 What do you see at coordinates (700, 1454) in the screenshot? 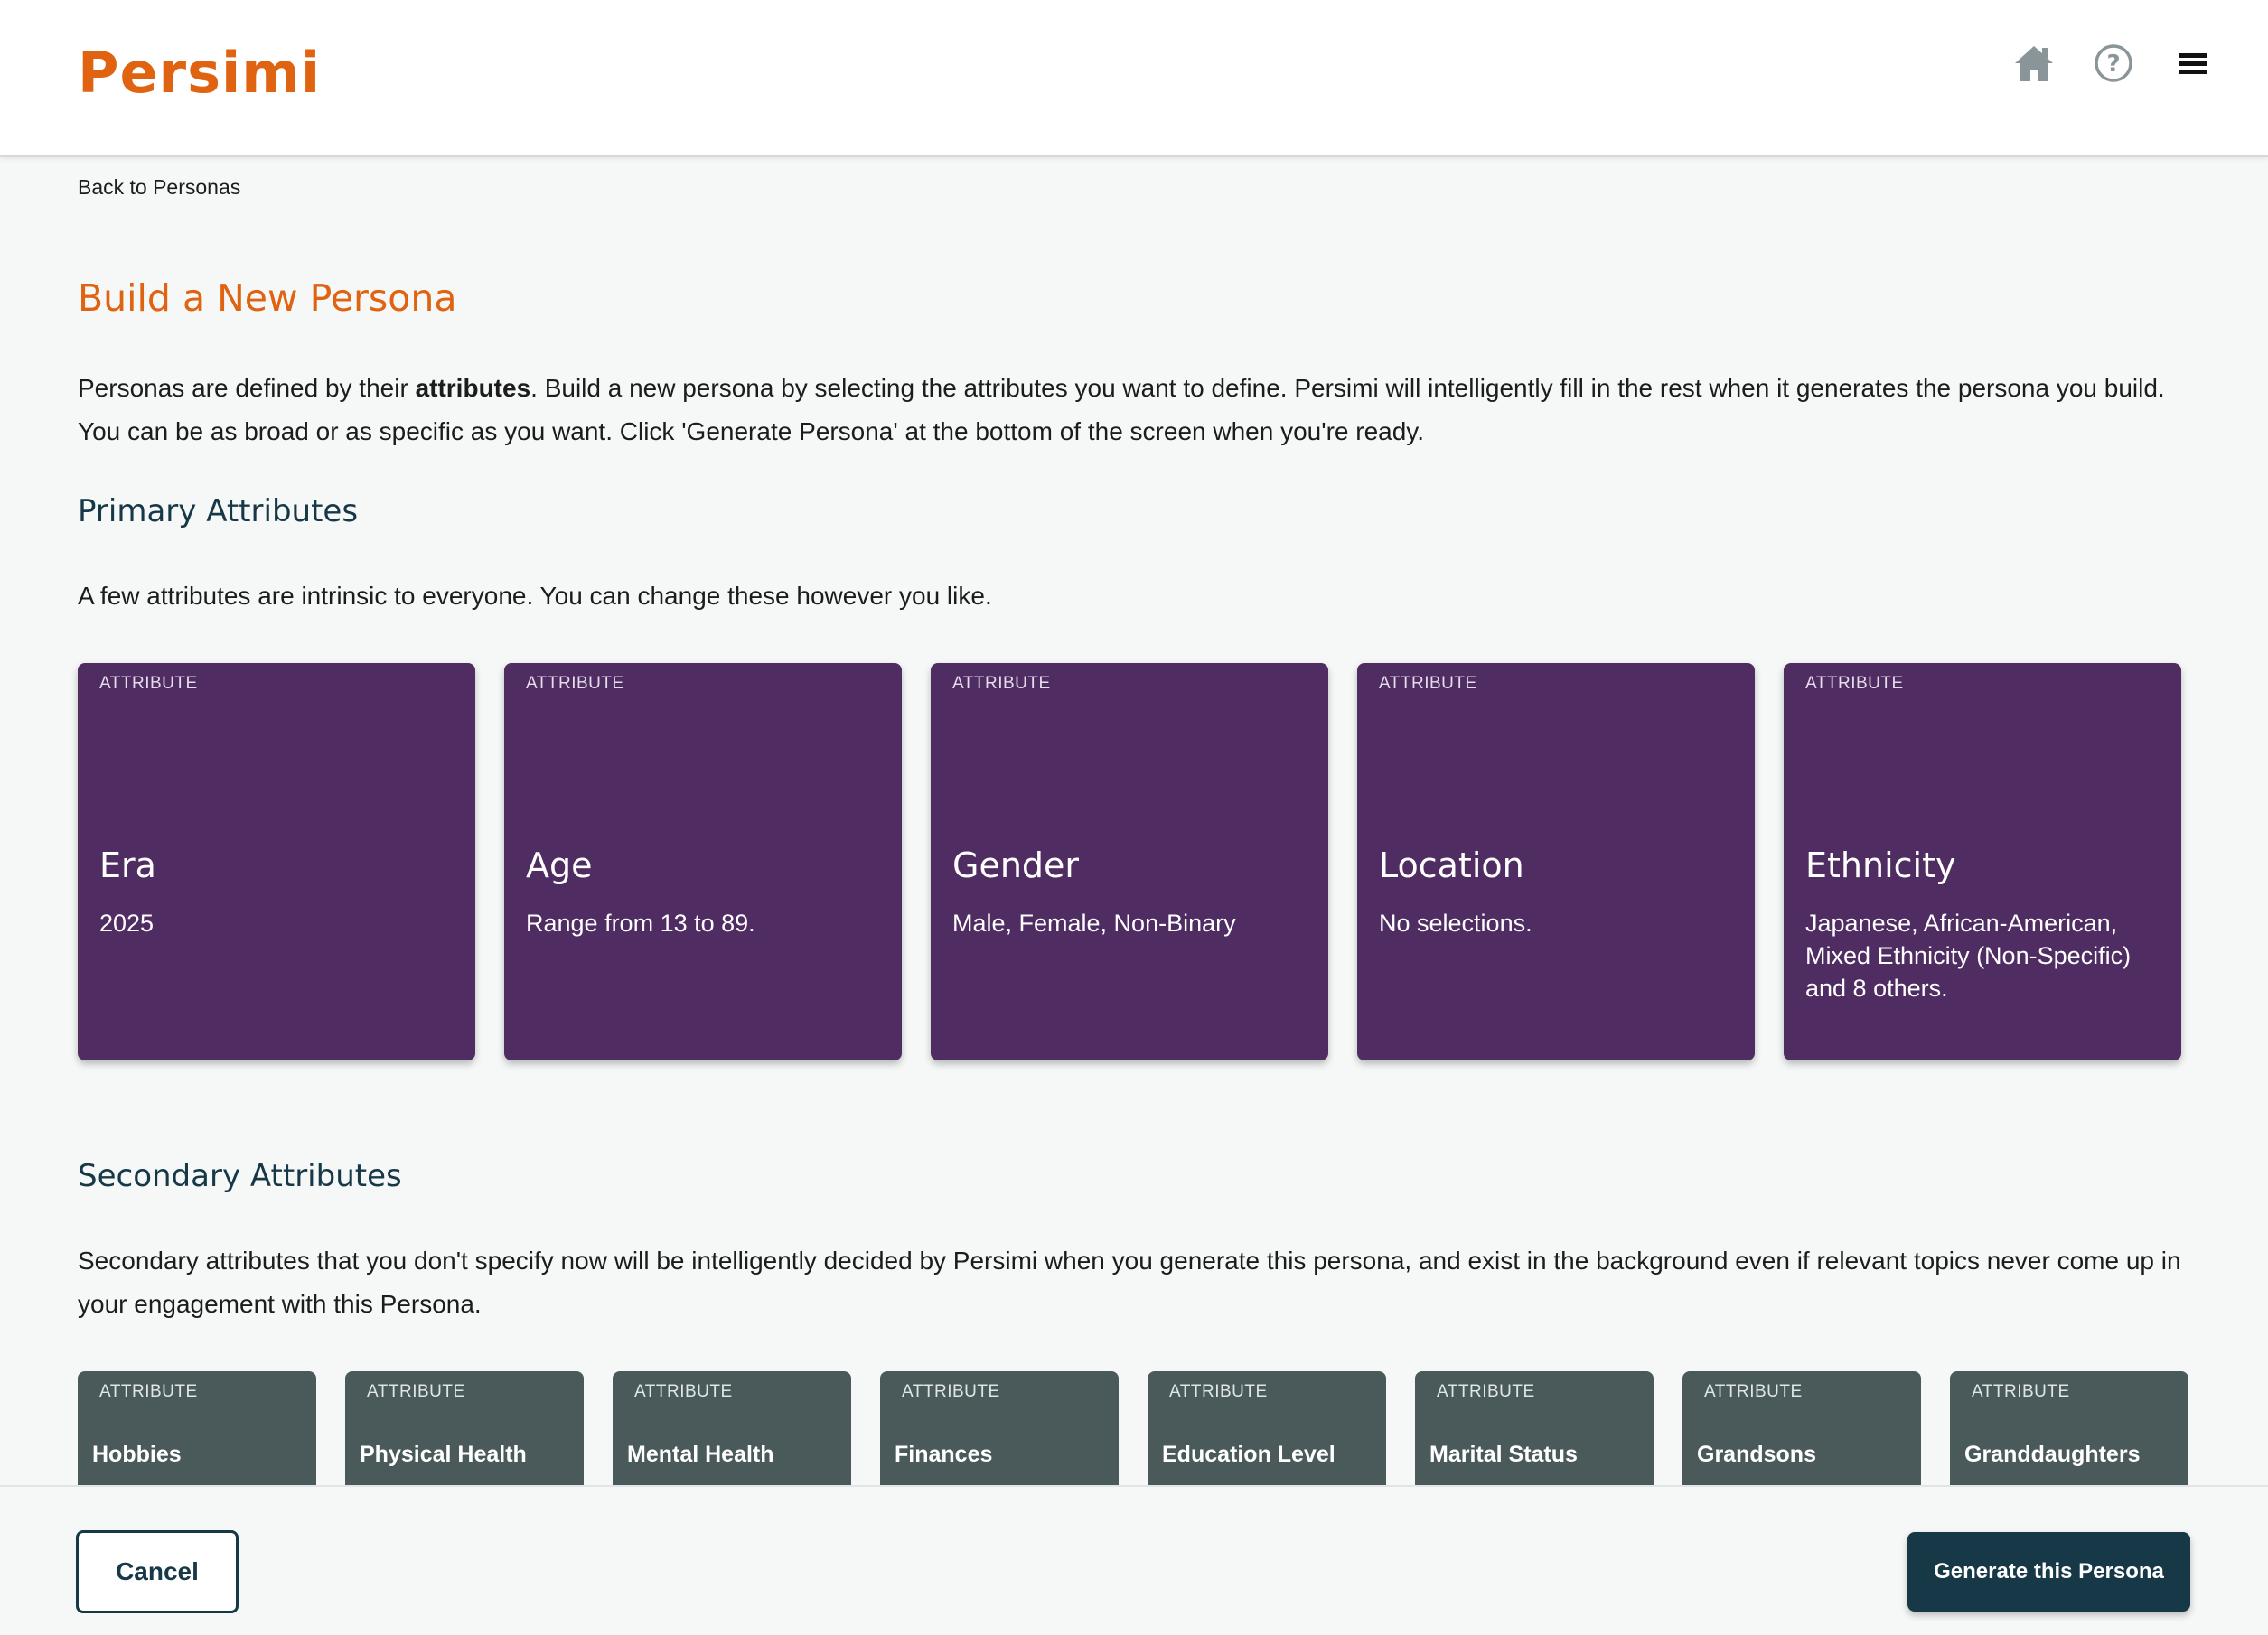
I see `attribute-name: Mental Health` at bounding box center [700, 1454].